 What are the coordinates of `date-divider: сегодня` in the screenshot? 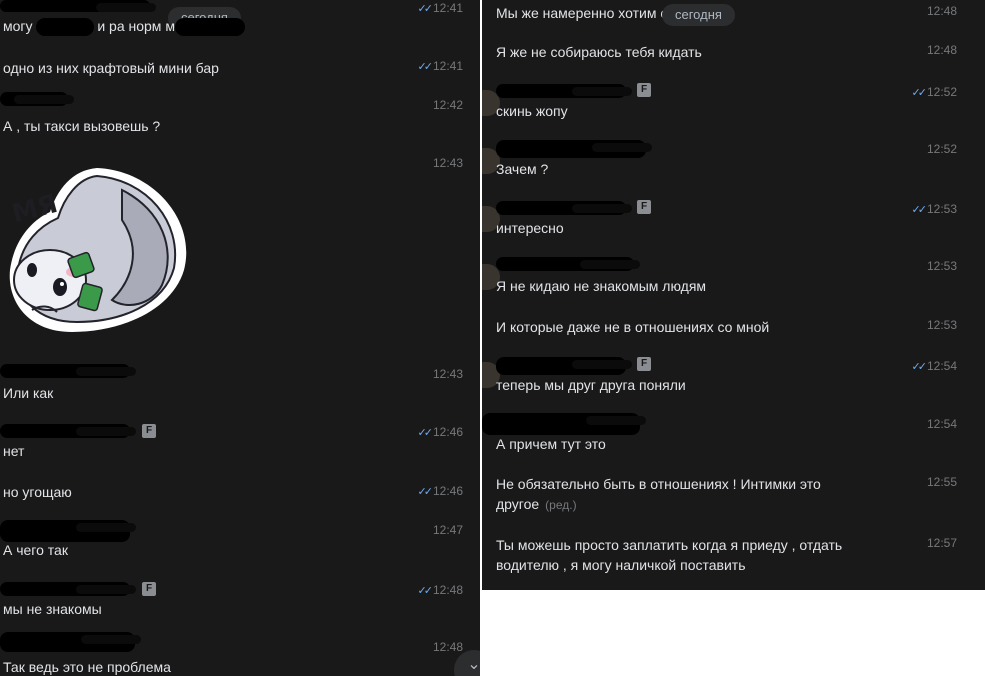 It's located at (698, 15).